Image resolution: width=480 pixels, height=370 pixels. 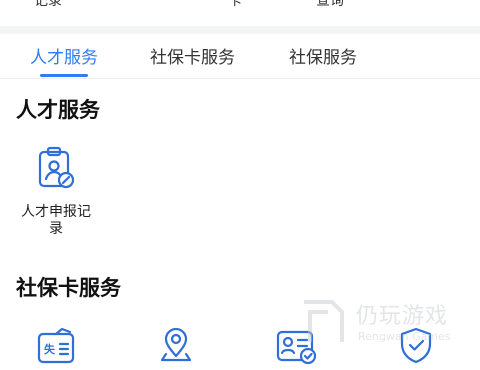 I want to click on card-lost-icon: 失, so click(x=56, y=348).